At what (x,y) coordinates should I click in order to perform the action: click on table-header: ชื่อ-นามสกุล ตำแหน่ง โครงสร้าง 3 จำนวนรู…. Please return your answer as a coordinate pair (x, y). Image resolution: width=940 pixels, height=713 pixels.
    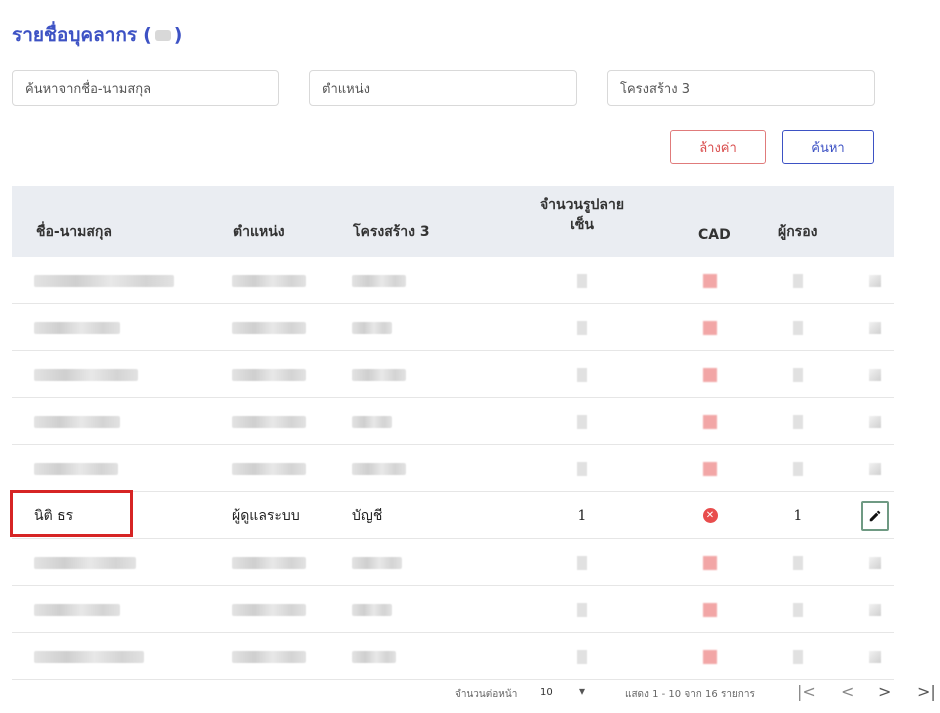
    Looking at the image, I should click on (453, 221).